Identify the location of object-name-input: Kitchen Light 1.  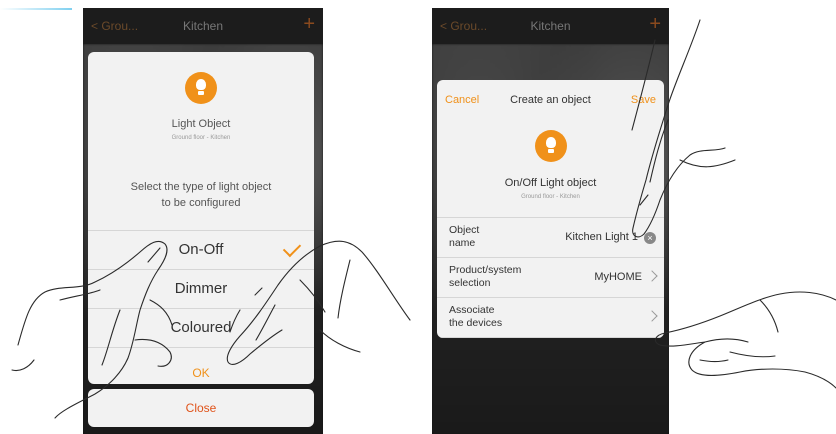
(601, 237).